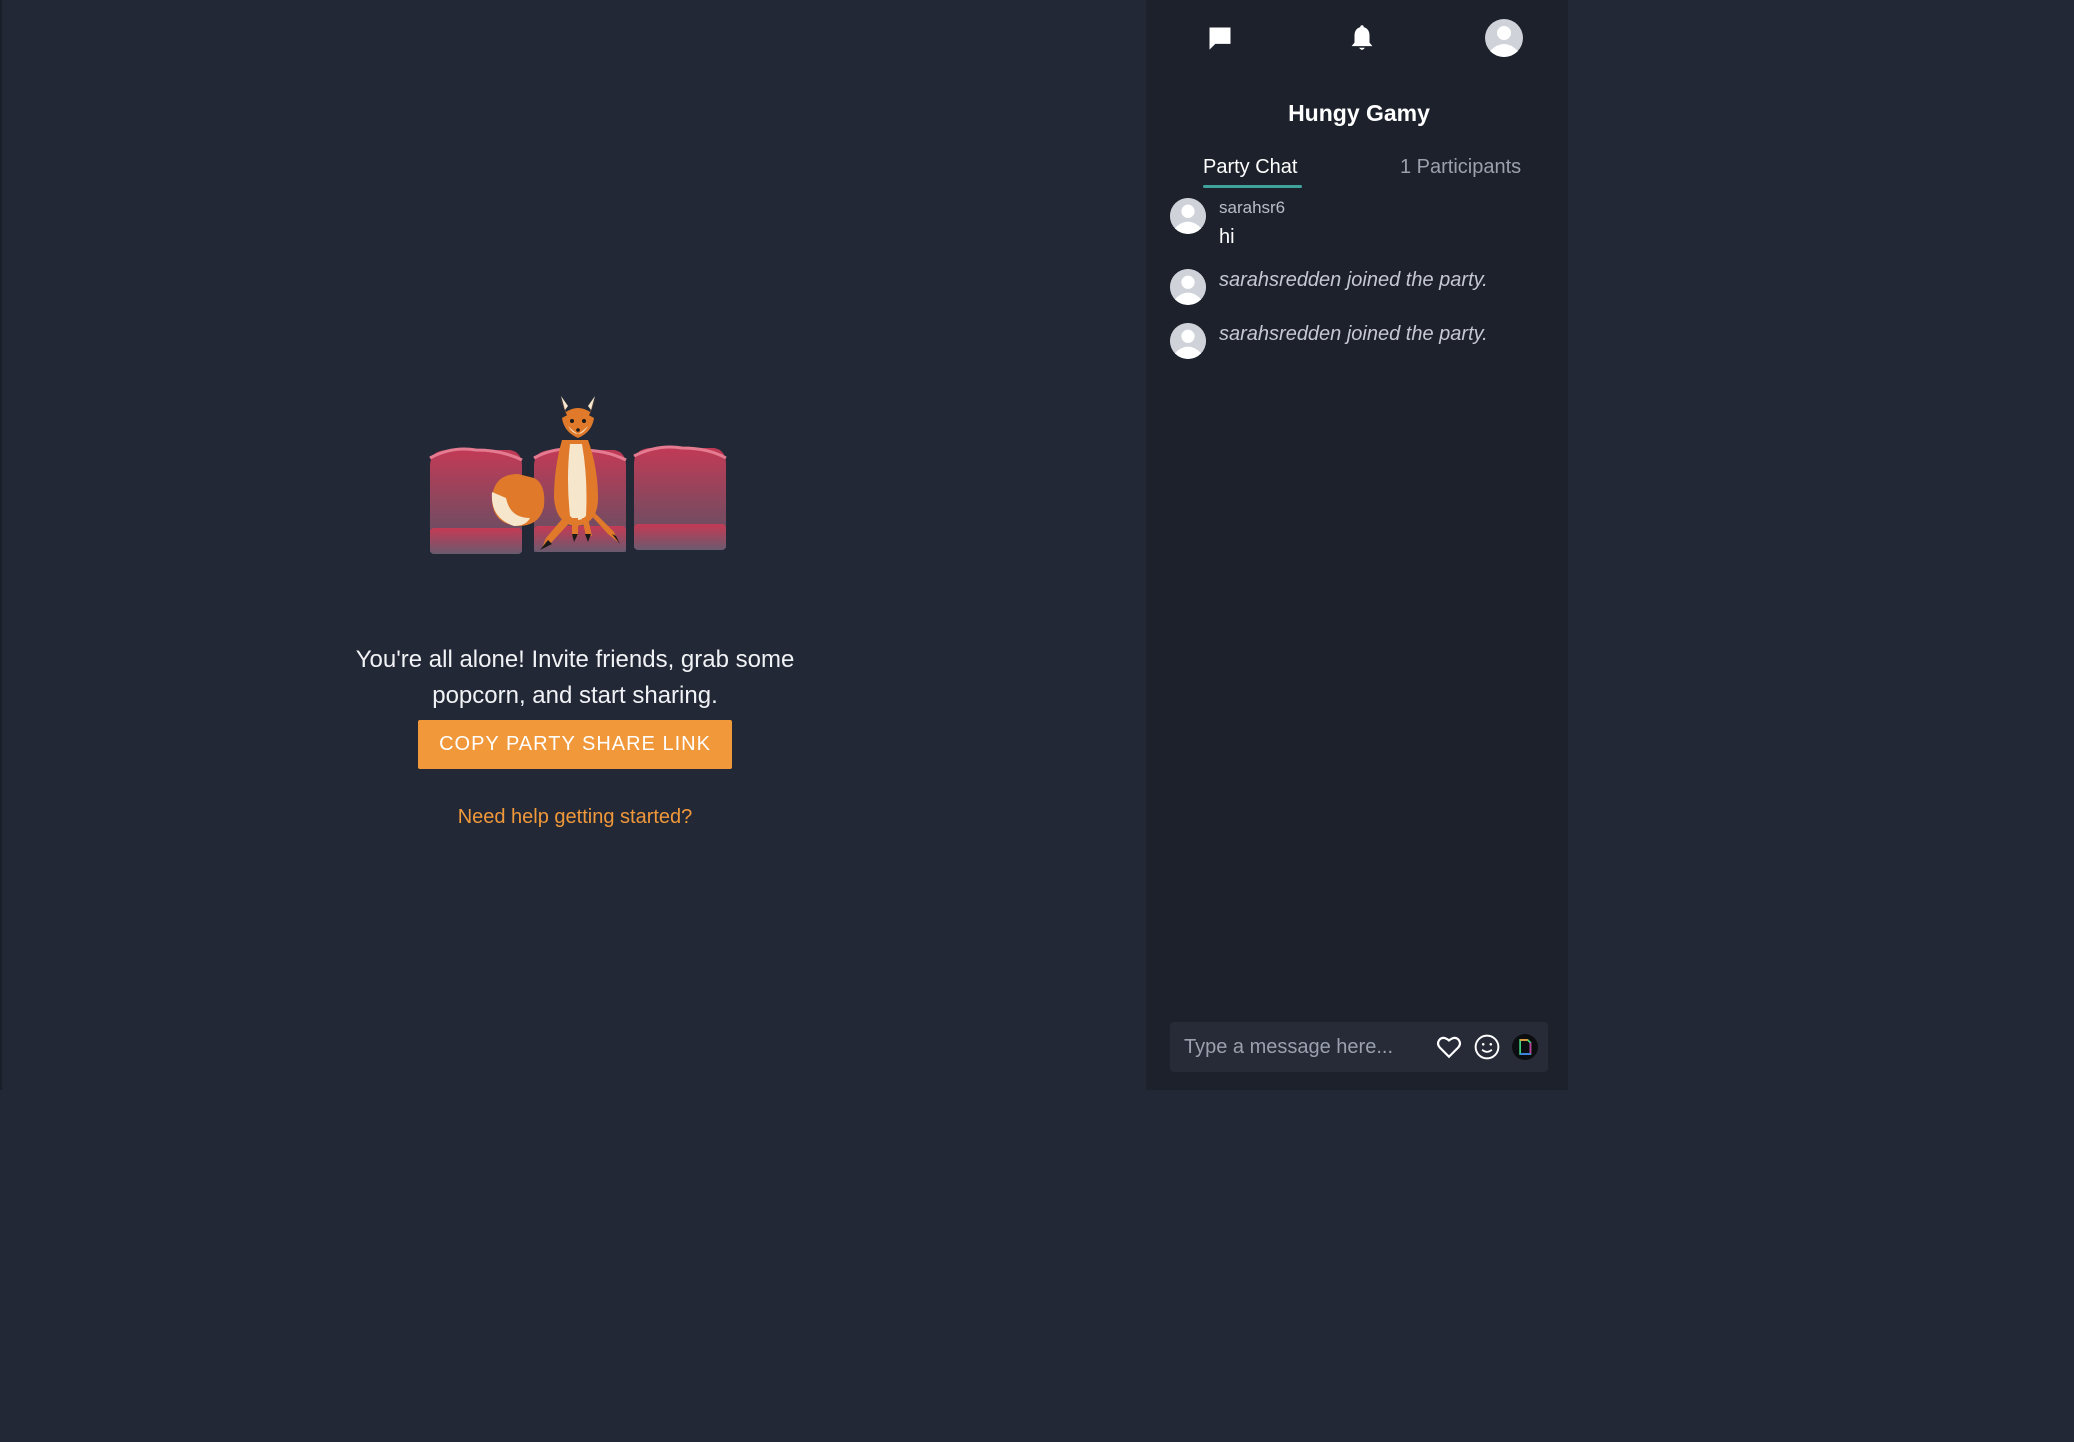 The height and width of the screenshot is (1442, 2074). Describe the element at coordinates (1525, 1047) in the screenshot. I see `sticker-icon` at that location.